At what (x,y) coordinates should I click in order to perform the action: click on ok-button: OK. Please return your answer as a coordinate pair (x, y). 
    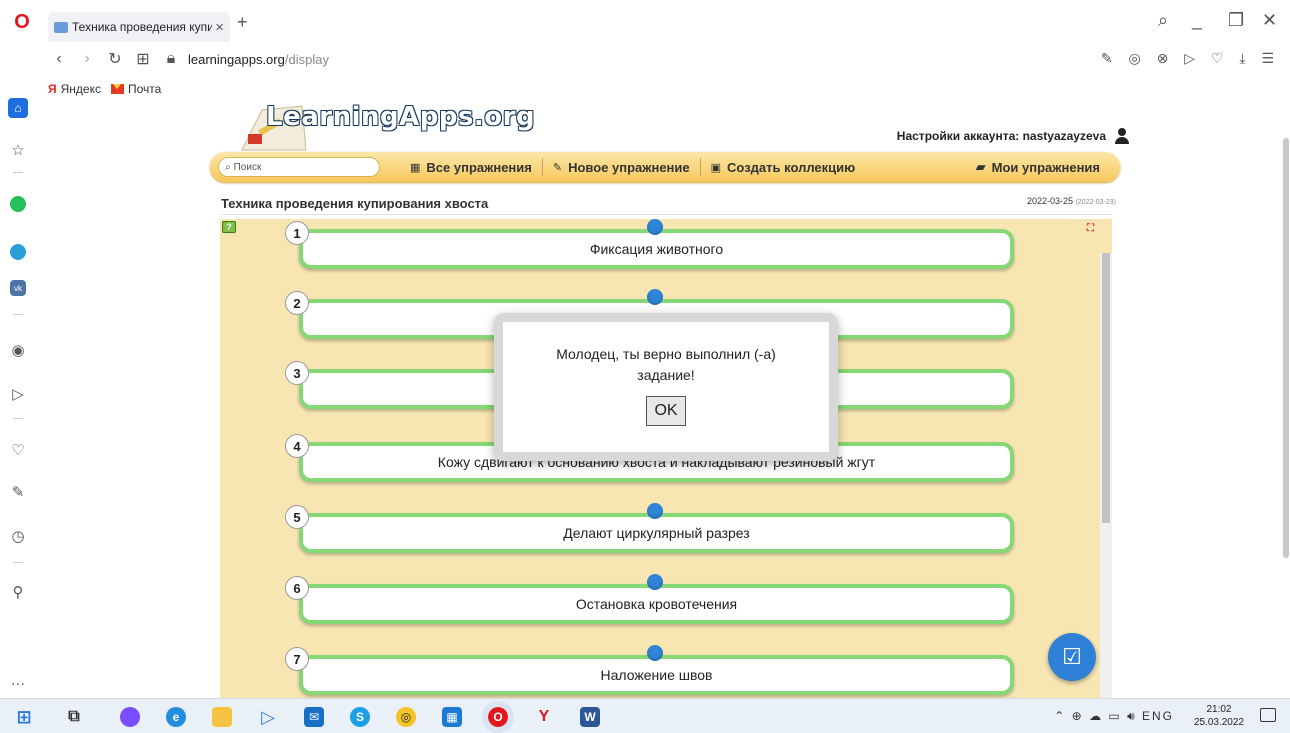
    Looking at the image, I should click on (666, 411).